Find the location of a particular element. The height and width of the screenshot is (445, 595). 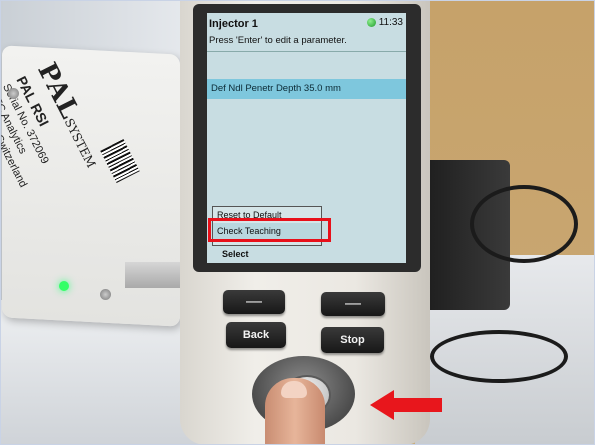

right-softkey: — is located at coordinates (353, 304).